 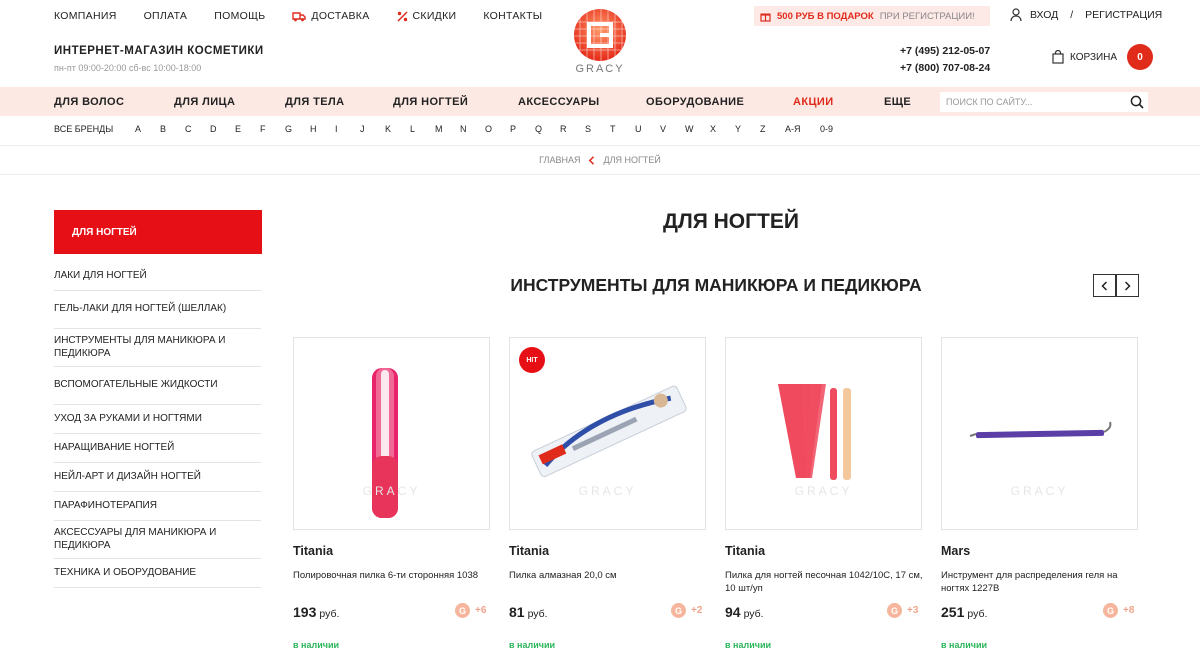 What do you see at coordinates (964, 612) in the screenshot?
I see `product-price: 251 руб.` at bounding box center [964, 612].